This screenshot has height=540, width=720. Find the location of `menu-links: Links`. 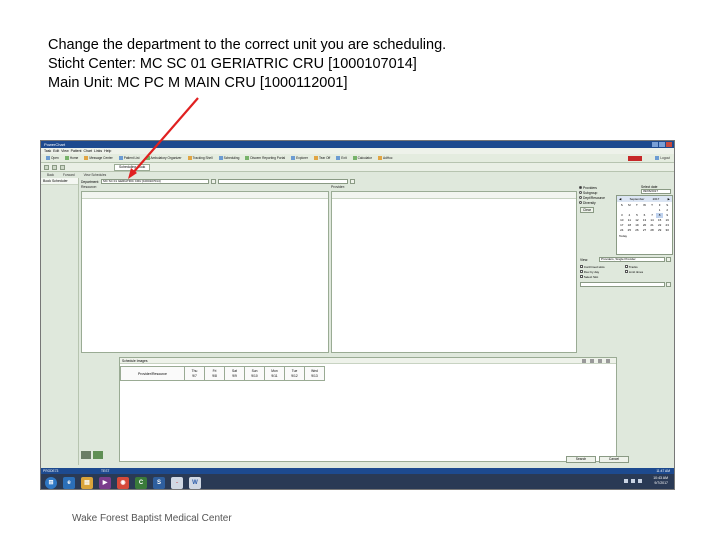

menu-links: Links is located at coordinates (98, 151).